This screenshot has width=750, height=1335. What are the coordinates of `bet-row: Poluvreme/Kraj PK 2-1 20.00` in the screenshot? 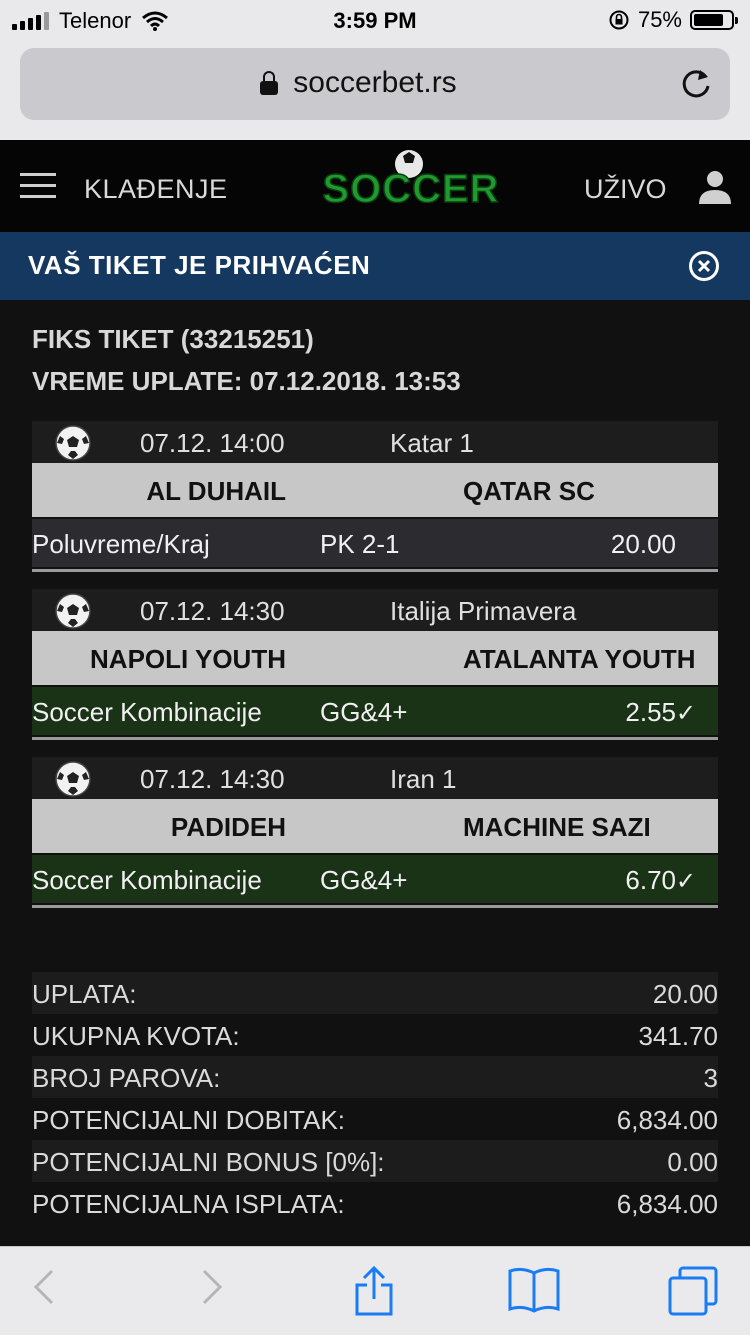 It's located at (375, 543).